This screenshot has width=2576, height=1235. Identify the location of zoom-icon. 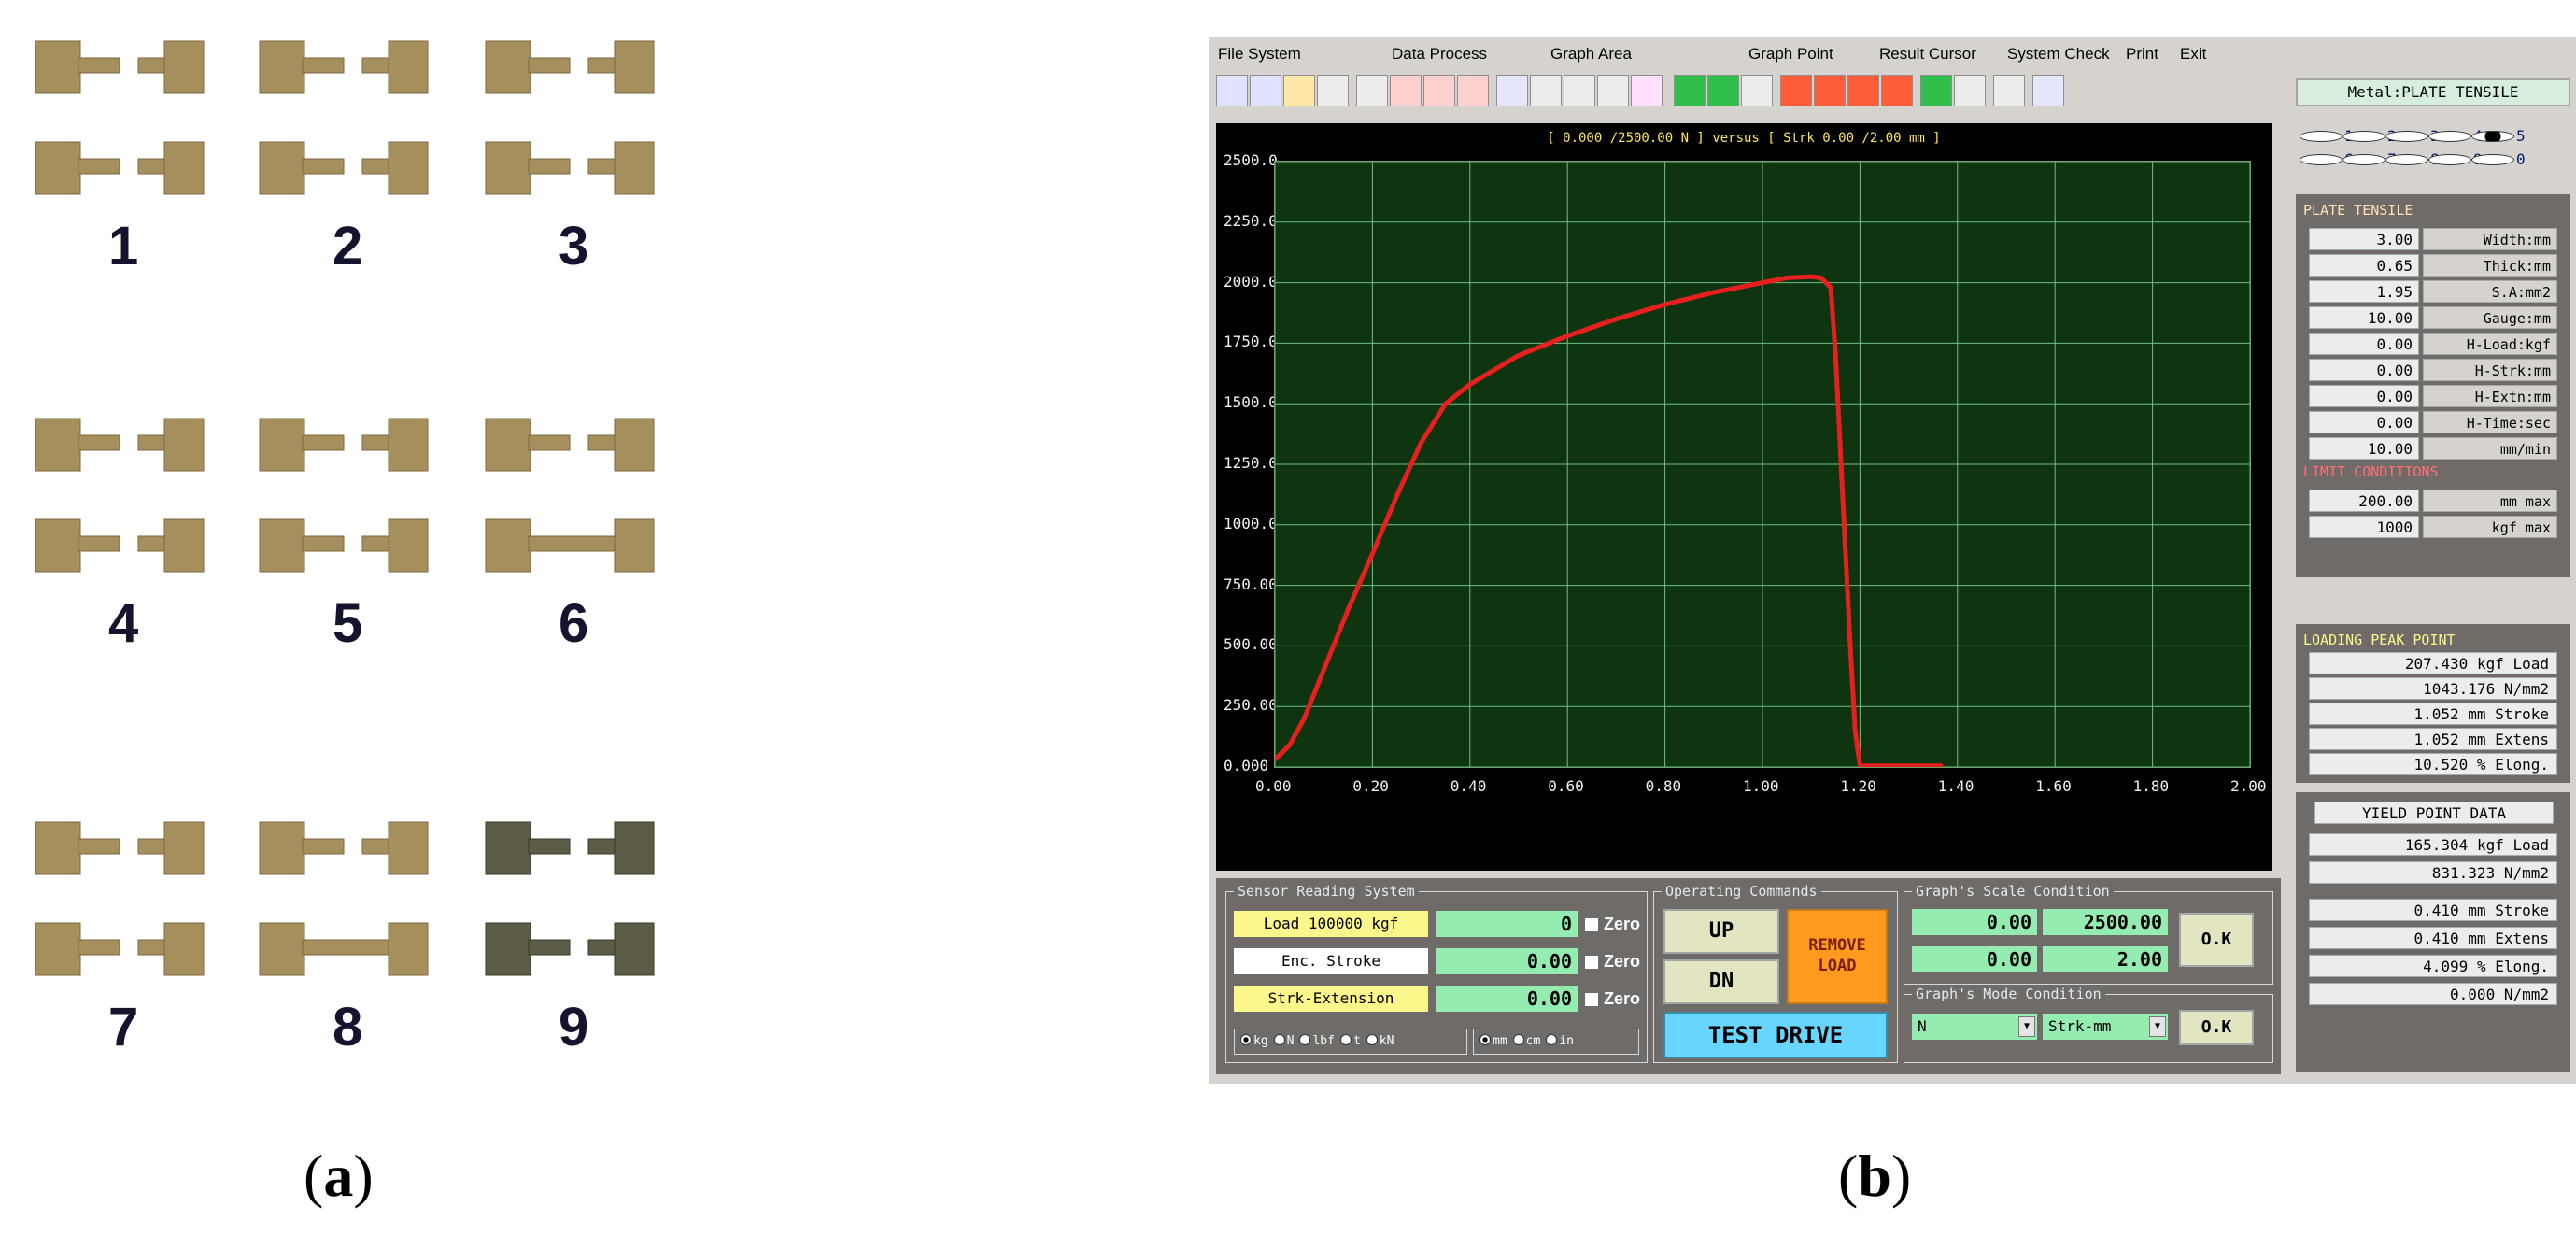
(1512, 91).